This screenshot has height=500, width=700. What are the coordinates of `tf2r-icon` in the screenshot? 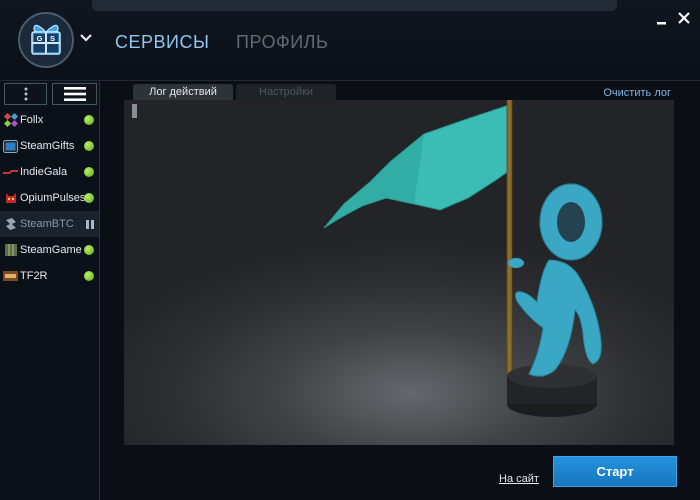 It's located at (10, 276).